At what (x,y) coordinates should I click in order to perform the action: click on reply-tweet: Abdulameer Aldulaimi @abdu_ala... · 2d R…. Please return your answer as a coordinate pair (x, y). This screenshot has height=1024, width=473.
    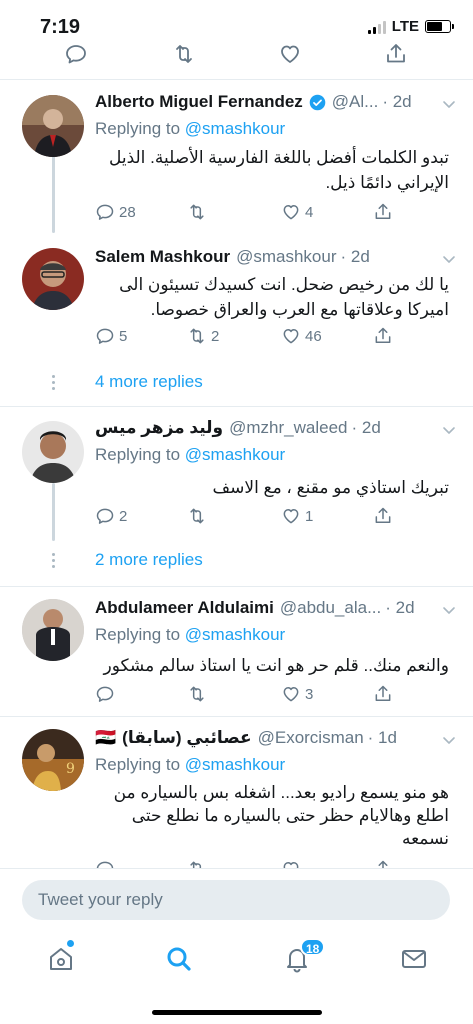
    Looking at the image, I should click on (236, 652).